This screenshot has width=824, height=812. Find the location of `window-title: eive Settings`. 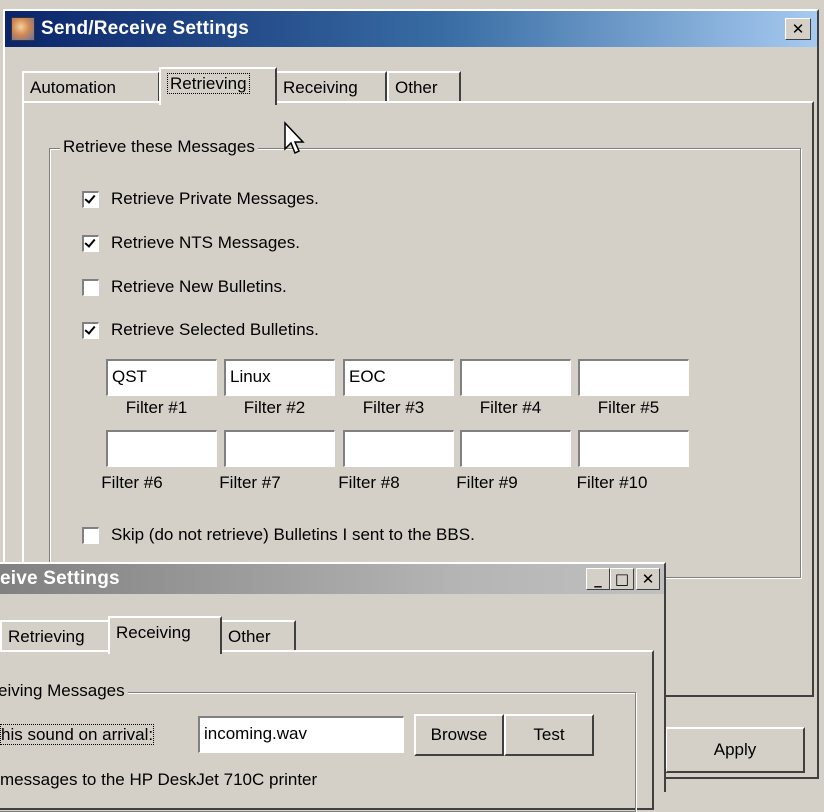

window-title: eive Settings is located at coordinates (60, 578).